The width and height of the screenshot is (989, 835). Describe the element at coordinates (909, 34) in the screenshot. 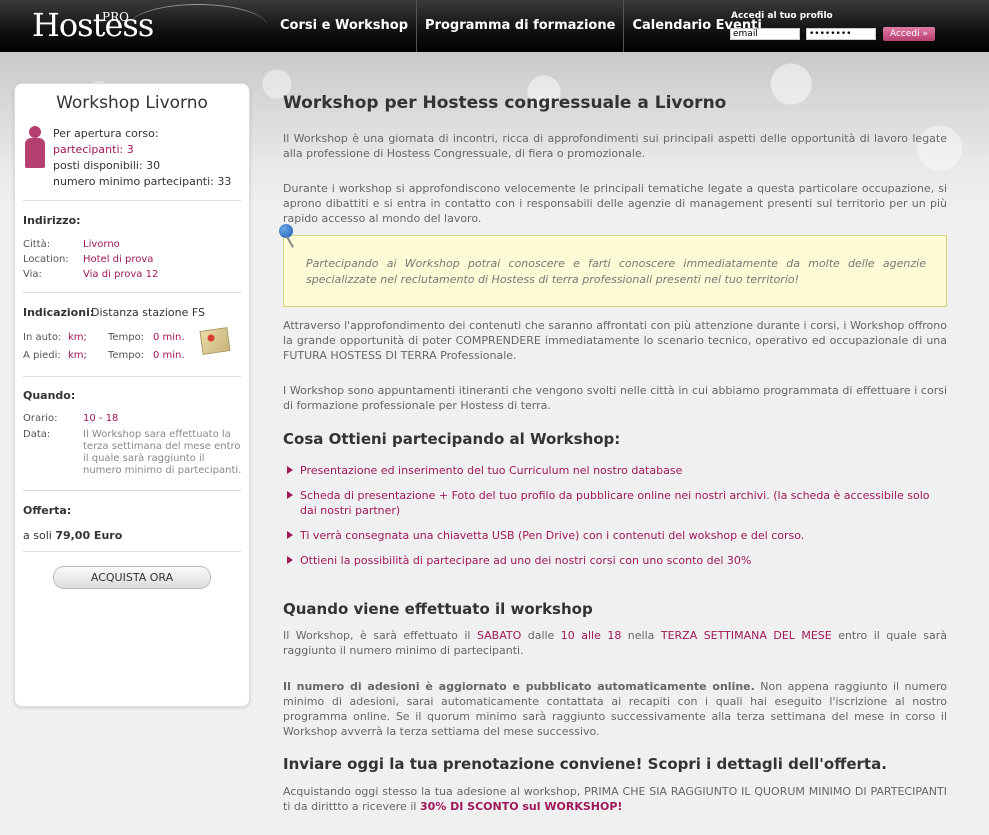

I see `login-button: Accedi »` at that location.